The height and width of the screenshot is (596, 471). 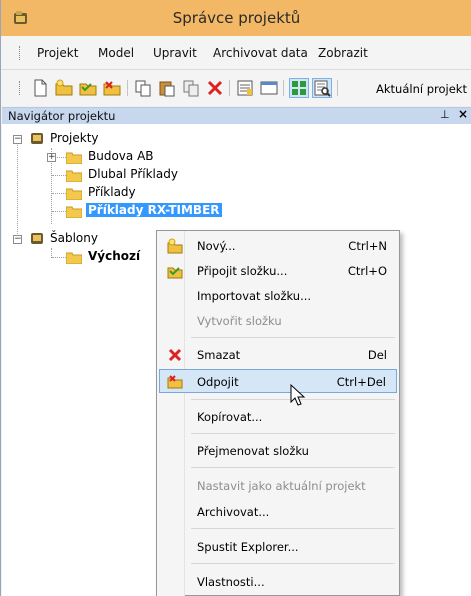 I want to click on menu-item-nastavit-aktualni: Nastavit jako aktuální projekt, so click(x=278, y=486).